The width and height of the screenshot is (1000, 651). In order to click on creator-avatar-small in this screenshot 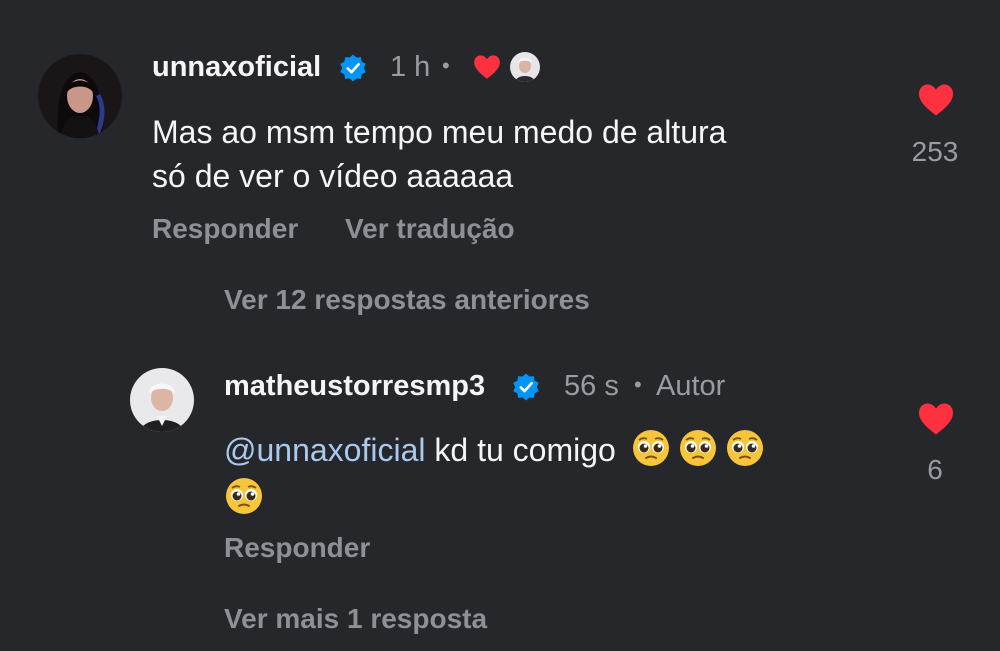, I will do `click(525, 67)`.